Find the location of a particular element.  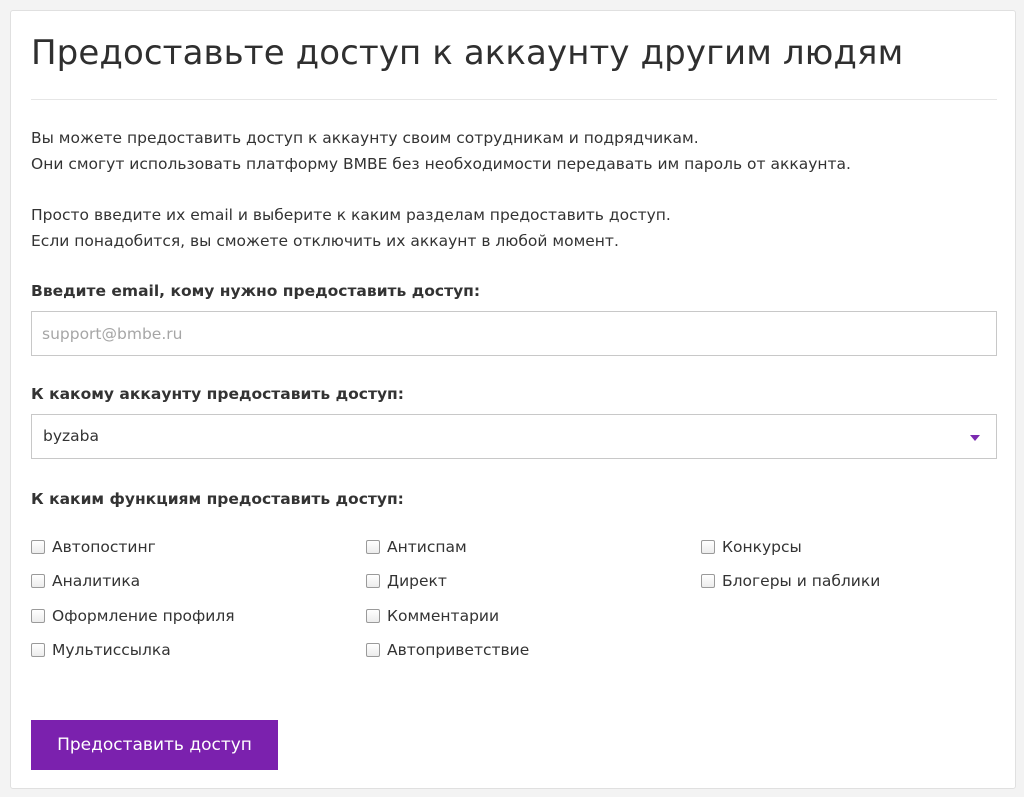

title-divider is located at coordinates (514, 99).